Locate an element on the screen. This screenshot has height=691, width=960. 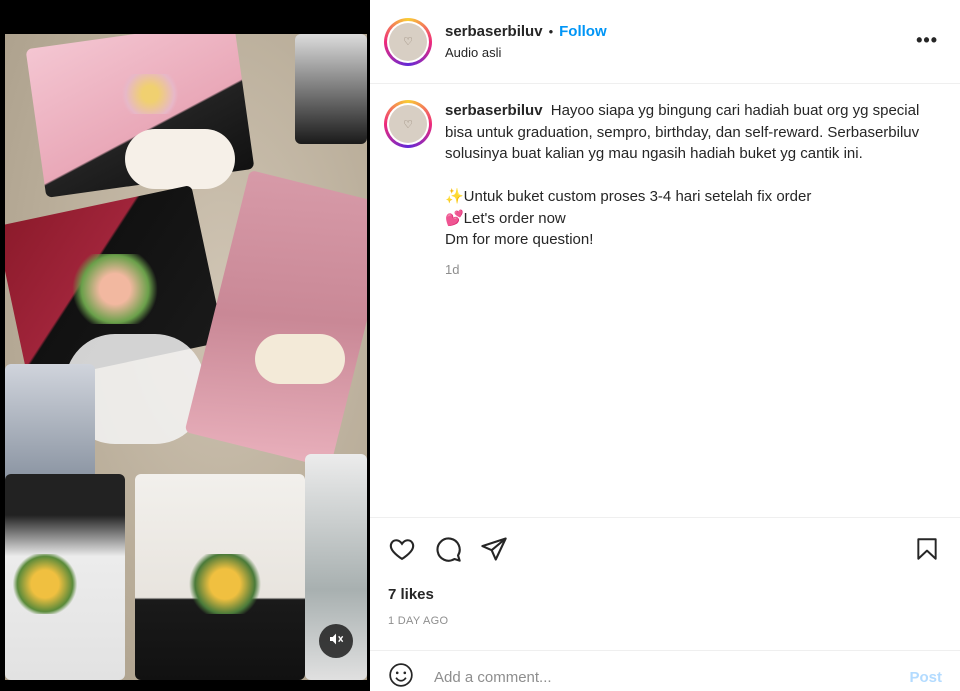
caption-line: Dm for more question! is located at coordinates (519, 239).